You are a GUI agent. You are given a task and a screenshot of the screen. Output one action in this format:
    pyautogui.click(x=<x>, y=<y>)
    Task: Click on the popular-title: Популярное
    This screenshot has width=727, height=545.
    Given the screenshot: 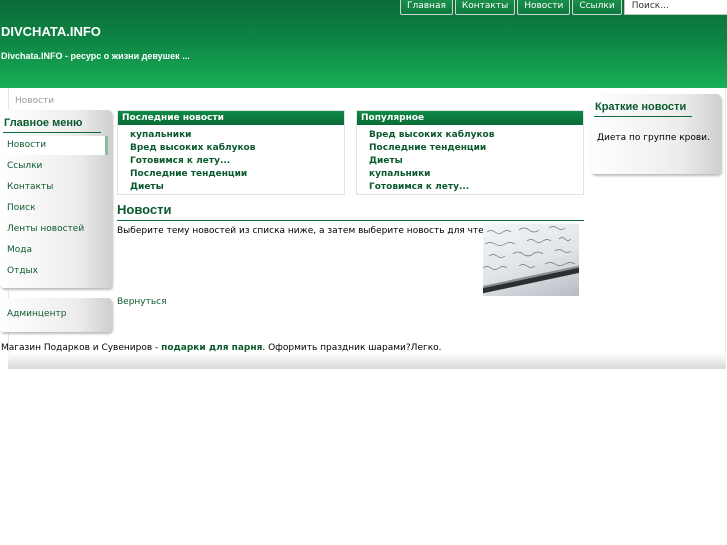 What is the action you would take?
    pyautogui.click(x=470, y=118)
    